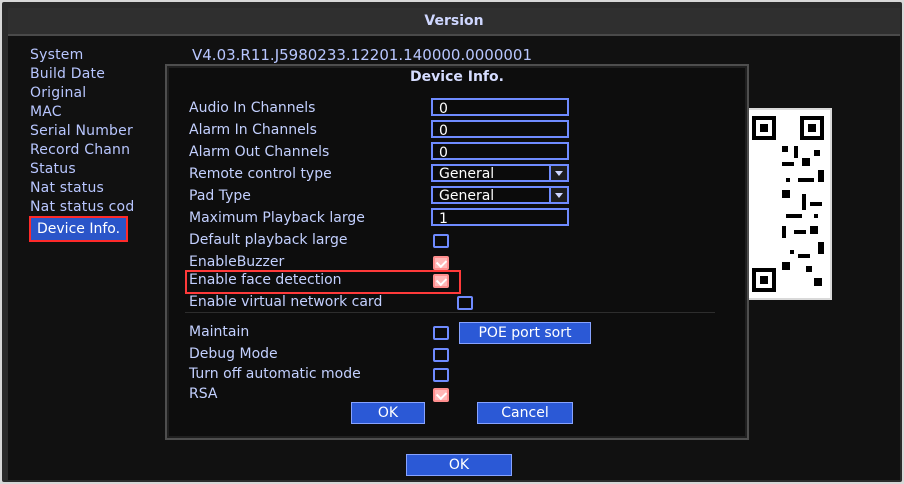  I want to click on enable-buzzer-checkbox, so click(441, 263).